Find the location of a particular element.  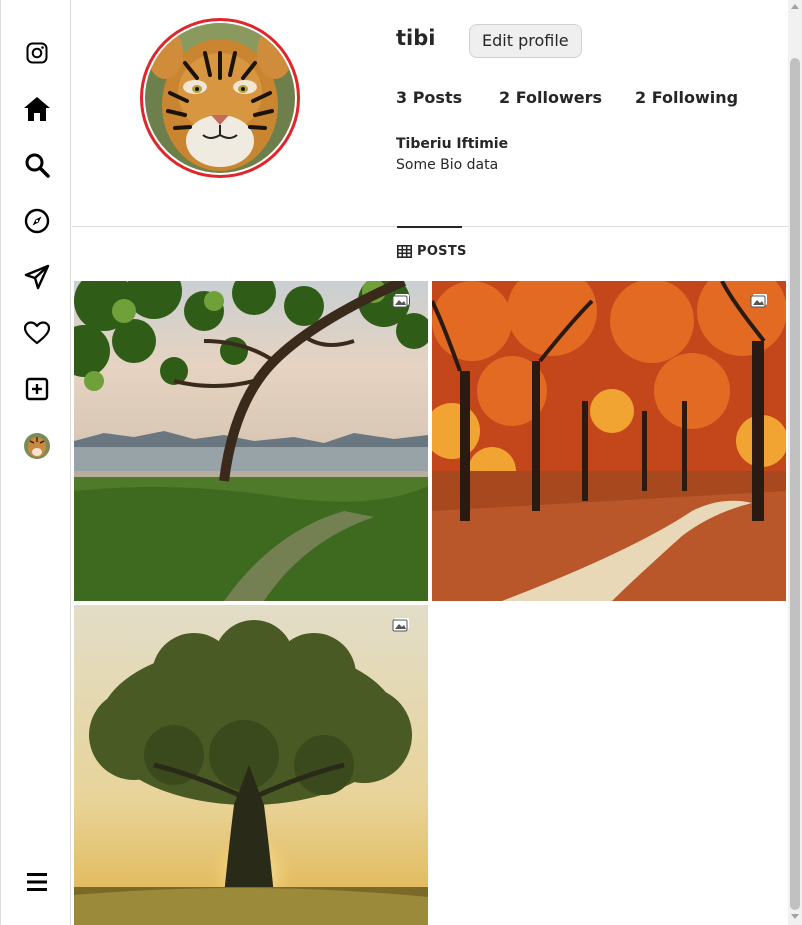

home-icon is located at coordinates (37, 109).